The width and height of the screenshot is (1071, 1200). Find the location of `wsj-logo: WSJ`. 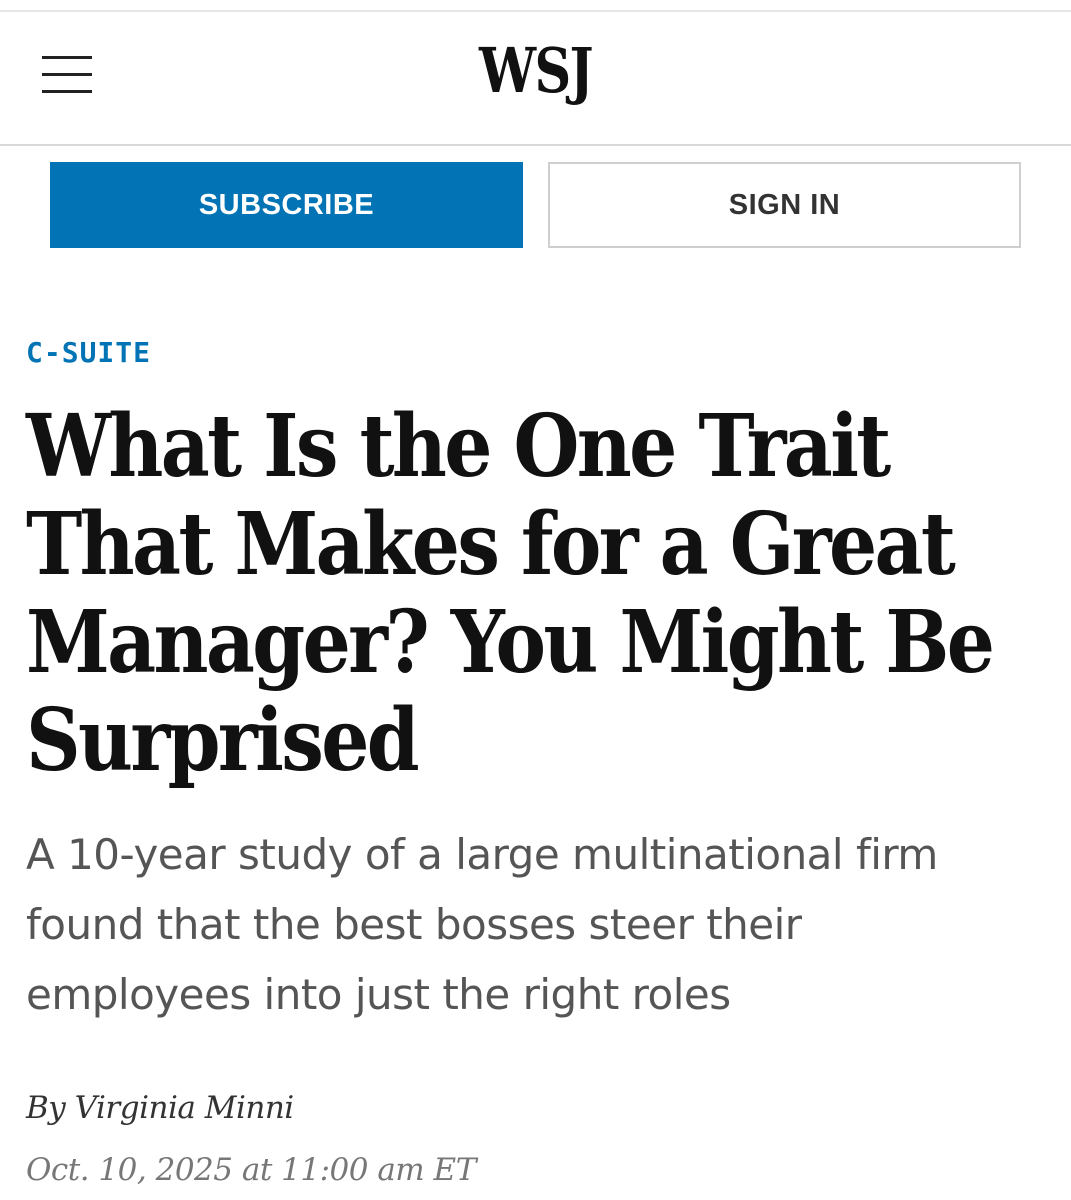

wsj-logo: WSJ is located at coordinates (535, 71).